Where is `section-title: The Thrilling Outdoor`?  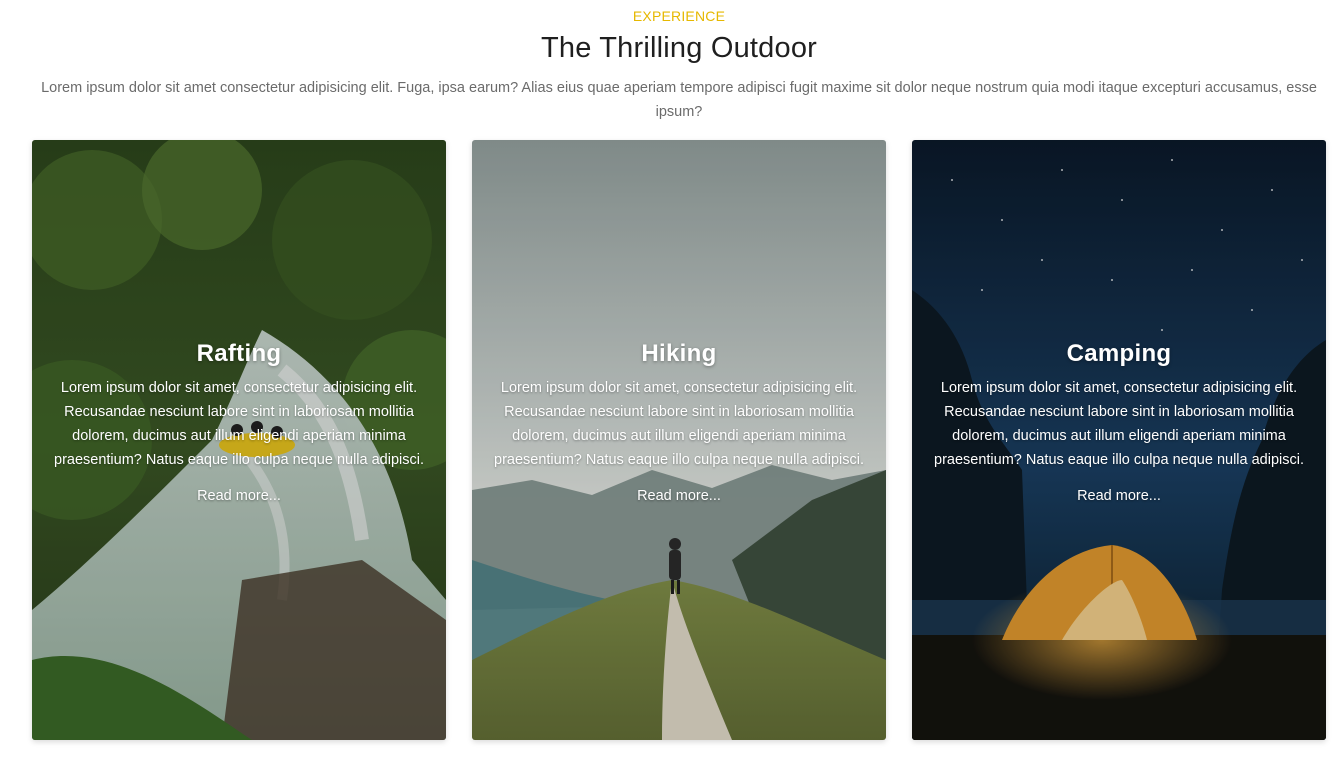
section-title: The Thrilling Outdoor is located at coordinates (679, 48).